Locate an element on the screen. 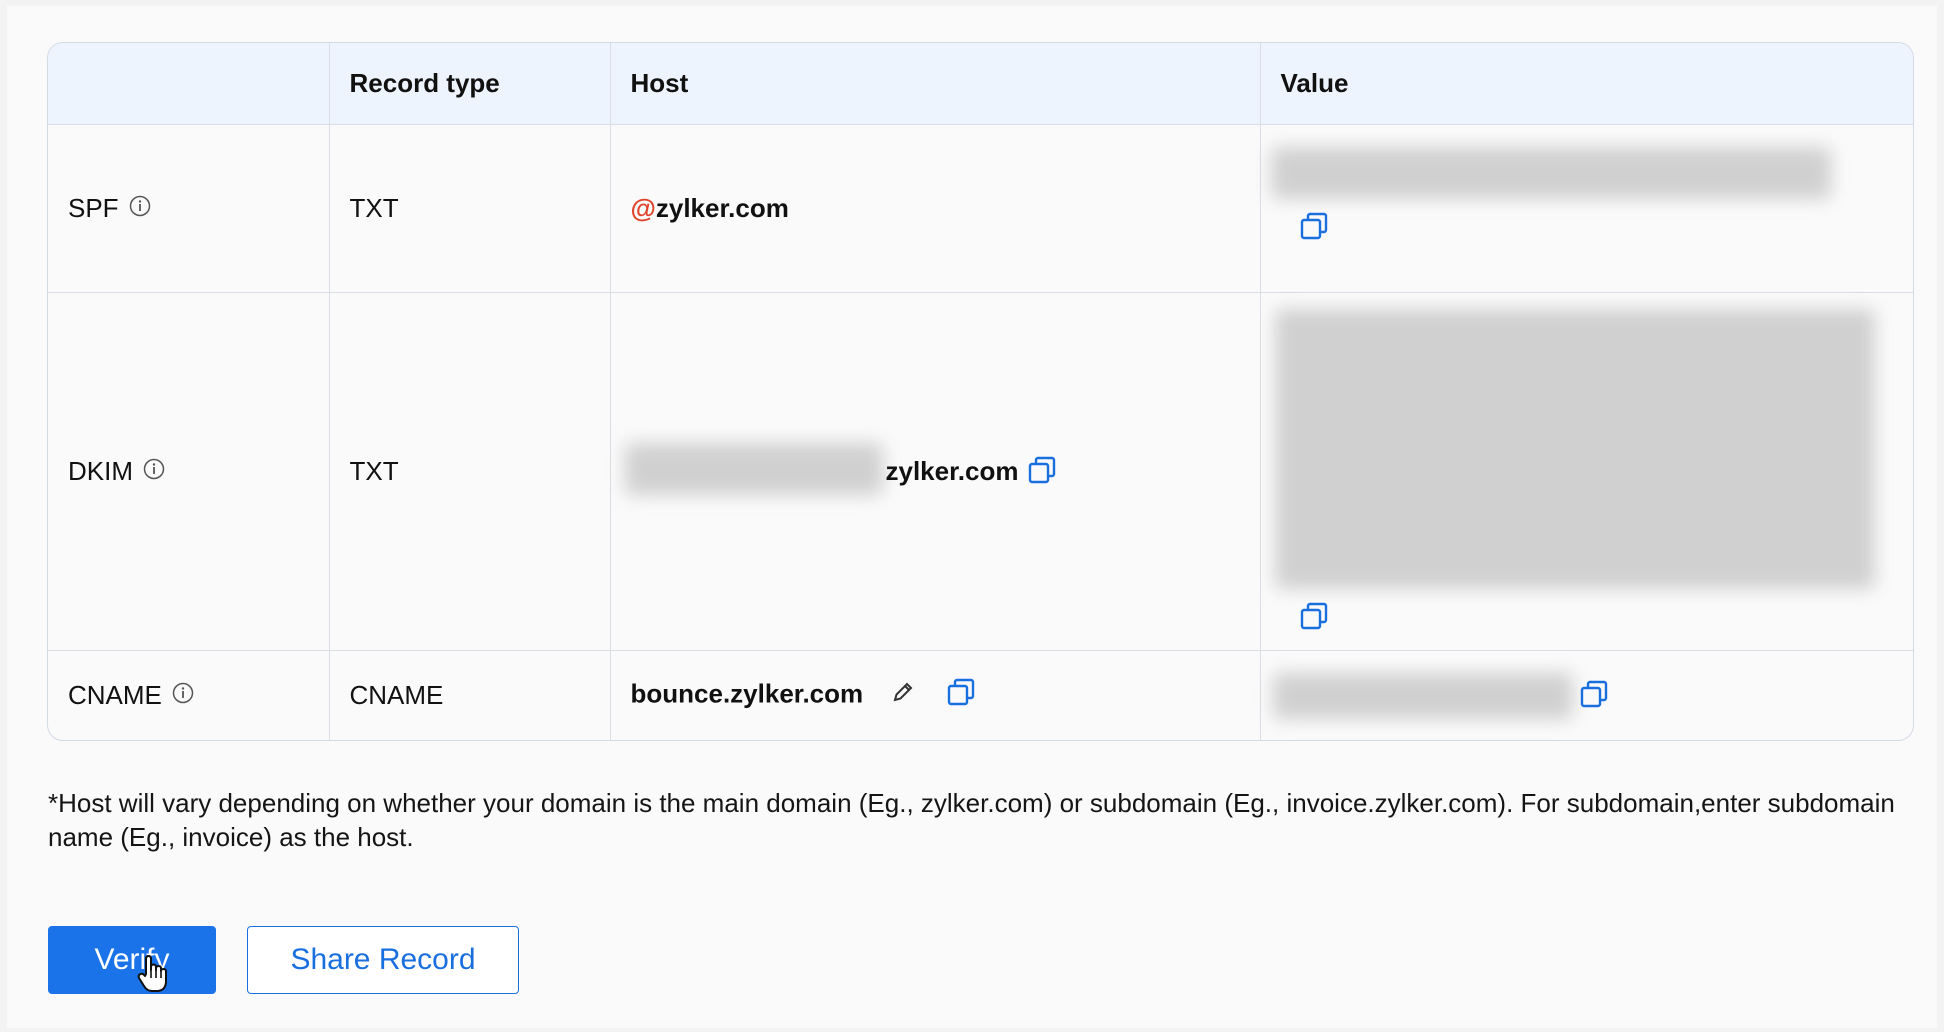 This screenshot has height=1032, width=1944. record-name-cell: SPF is located at coordinates (189, 208).